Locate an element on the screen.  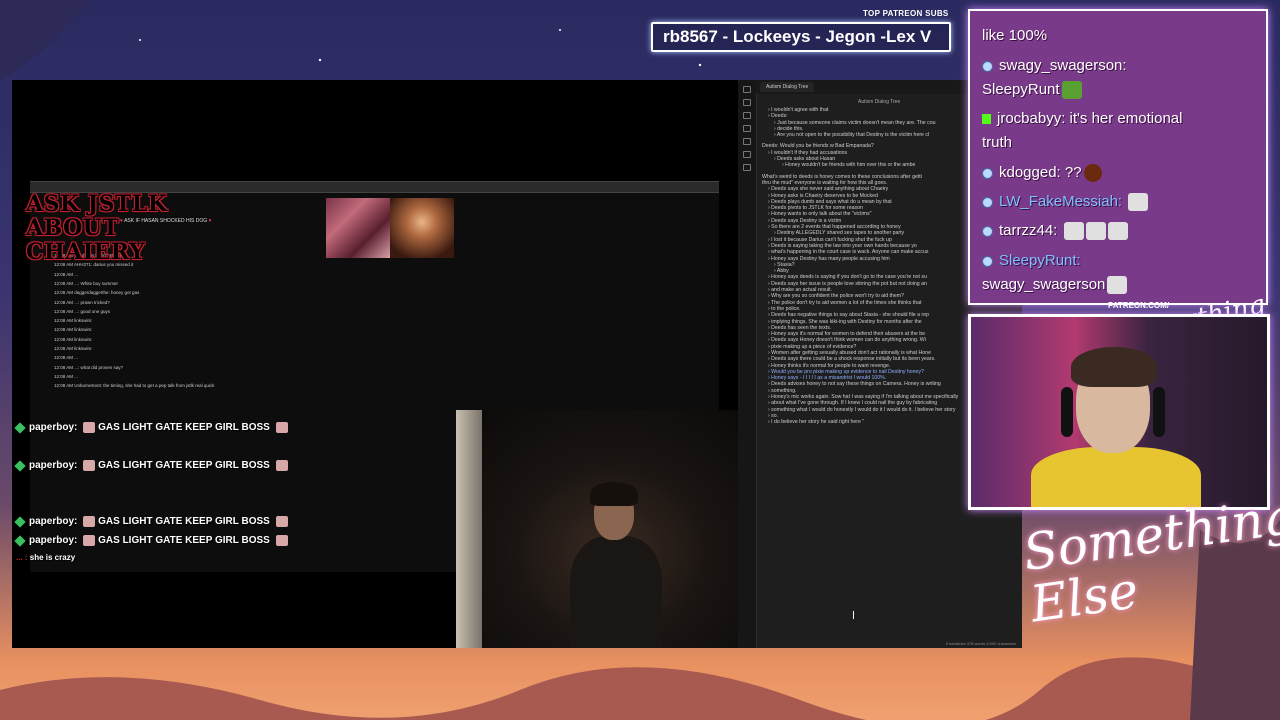
chat-message: SleepyRunt is located at coordinates (1032, 90).